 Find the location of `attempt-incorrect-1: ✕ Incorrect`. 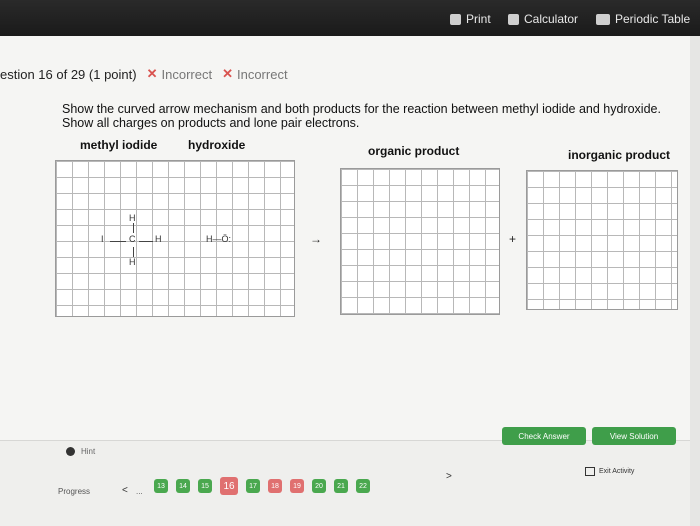

attempt-incorrect-1: ✕ Incorrect is located at coordinates (179, 74).